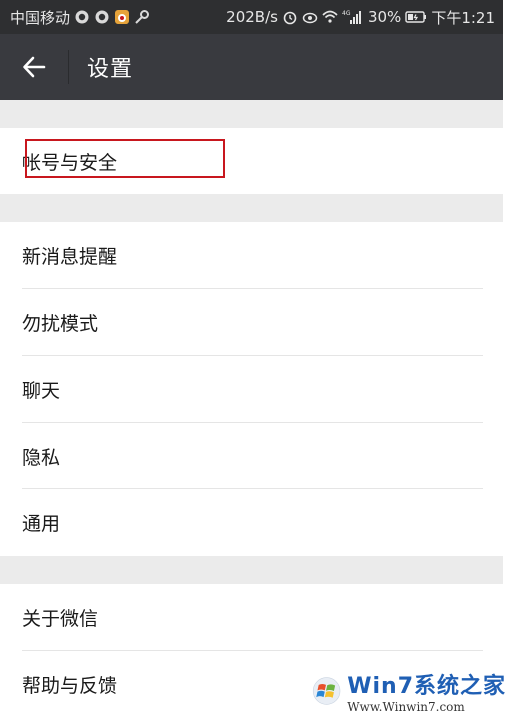 This screenshot has width=509, height=718. I want to click on nav-divider, so click(68, 67).